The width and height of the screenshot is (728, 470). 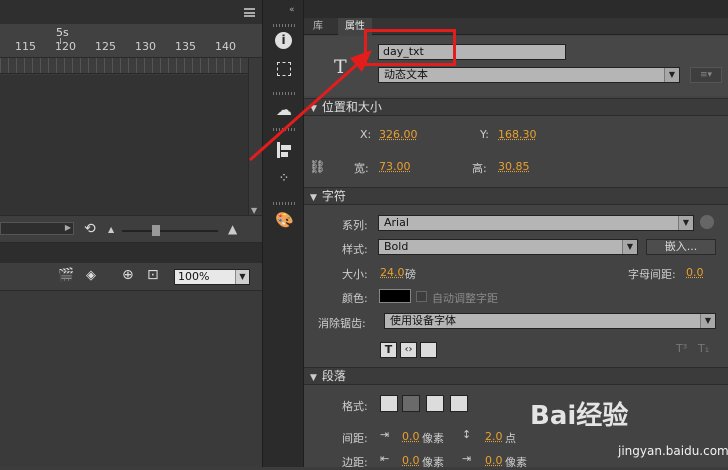 I want to click on panel-menu-icon, so click(x=249, y=12).